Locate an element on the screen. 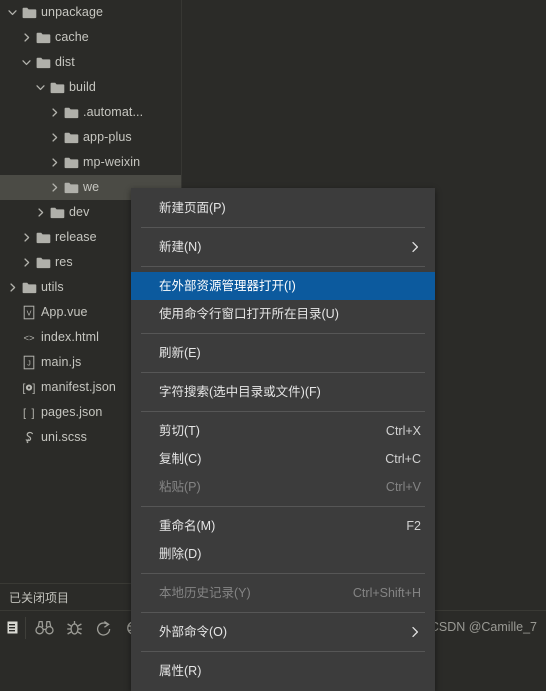  menu-item-shortcut: Ctrl+Shift+H is located at coordinates (386, 593).